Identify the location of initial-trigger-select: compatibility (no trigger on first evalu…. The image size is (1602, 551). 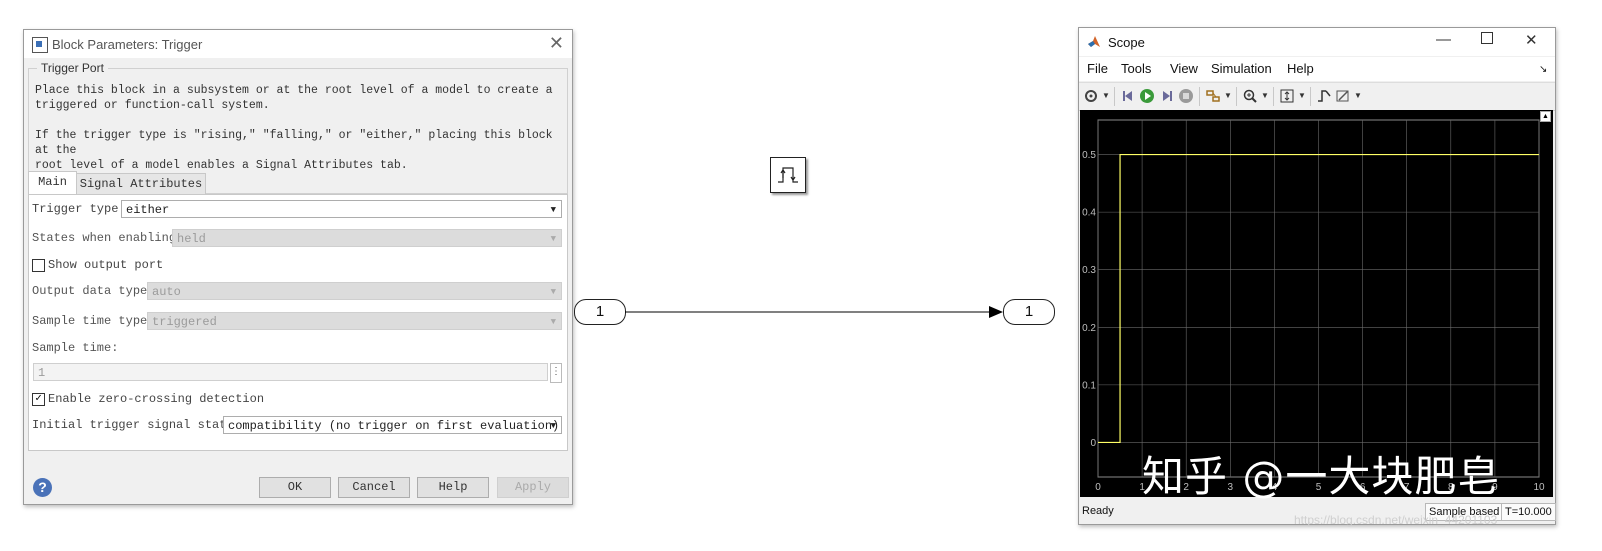
(392, 425).